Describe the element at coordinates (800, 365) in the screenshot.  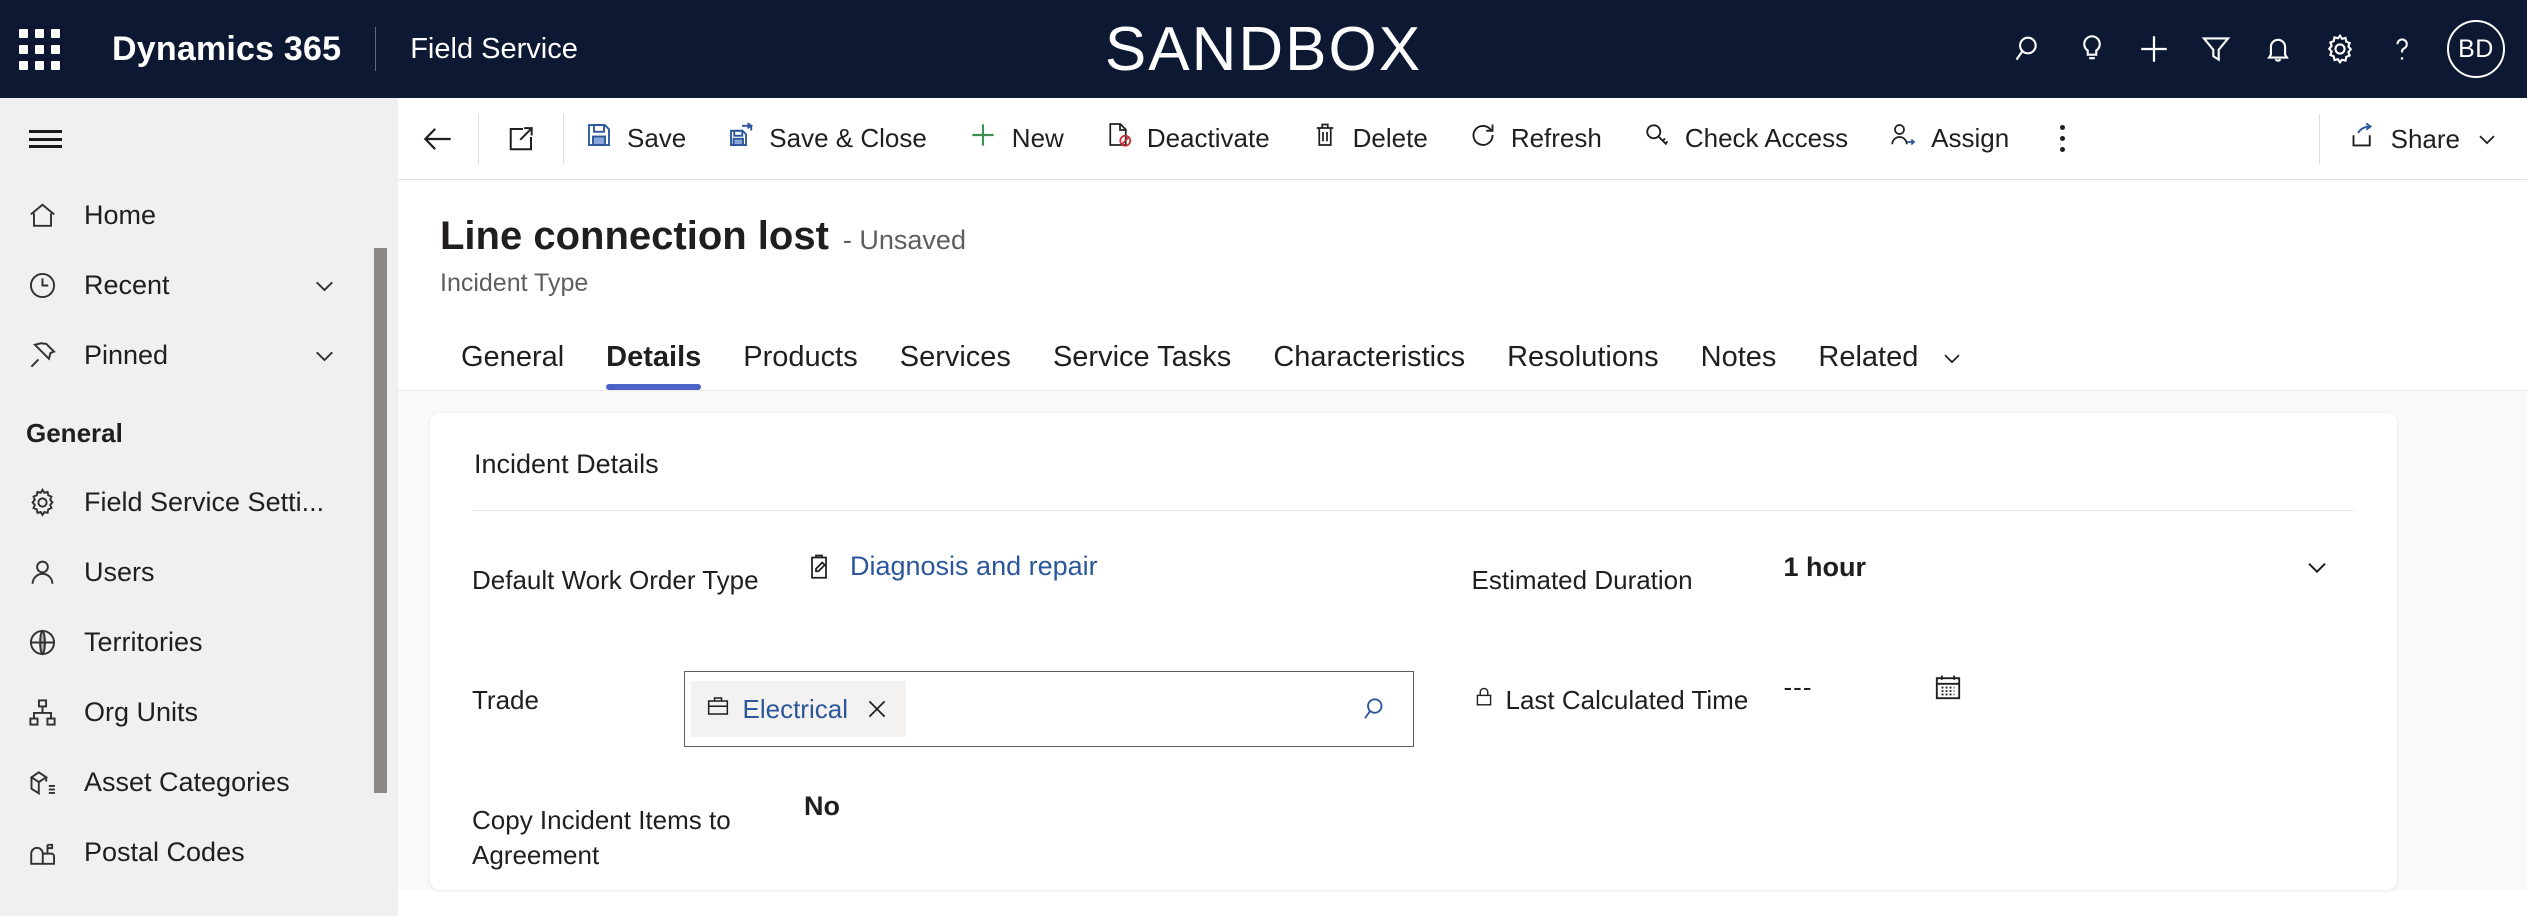
I see `tab-products: Products` at that location.